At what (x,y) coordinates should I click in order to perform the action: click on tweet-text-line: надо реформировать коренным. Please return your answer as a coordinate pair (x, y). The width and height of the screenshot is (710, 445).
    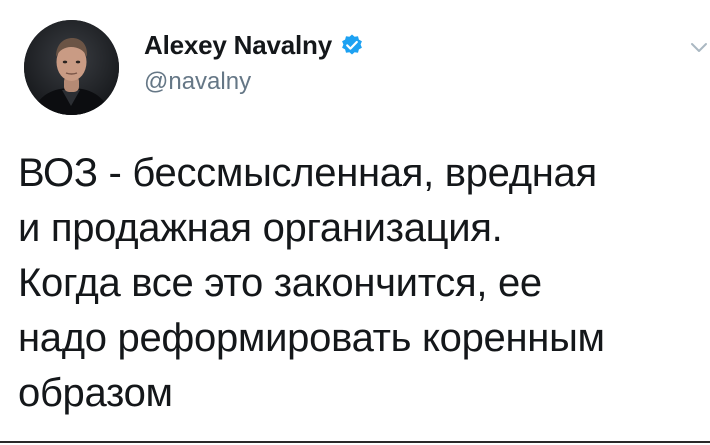
    Looking at the image, I should click on (311, 338).